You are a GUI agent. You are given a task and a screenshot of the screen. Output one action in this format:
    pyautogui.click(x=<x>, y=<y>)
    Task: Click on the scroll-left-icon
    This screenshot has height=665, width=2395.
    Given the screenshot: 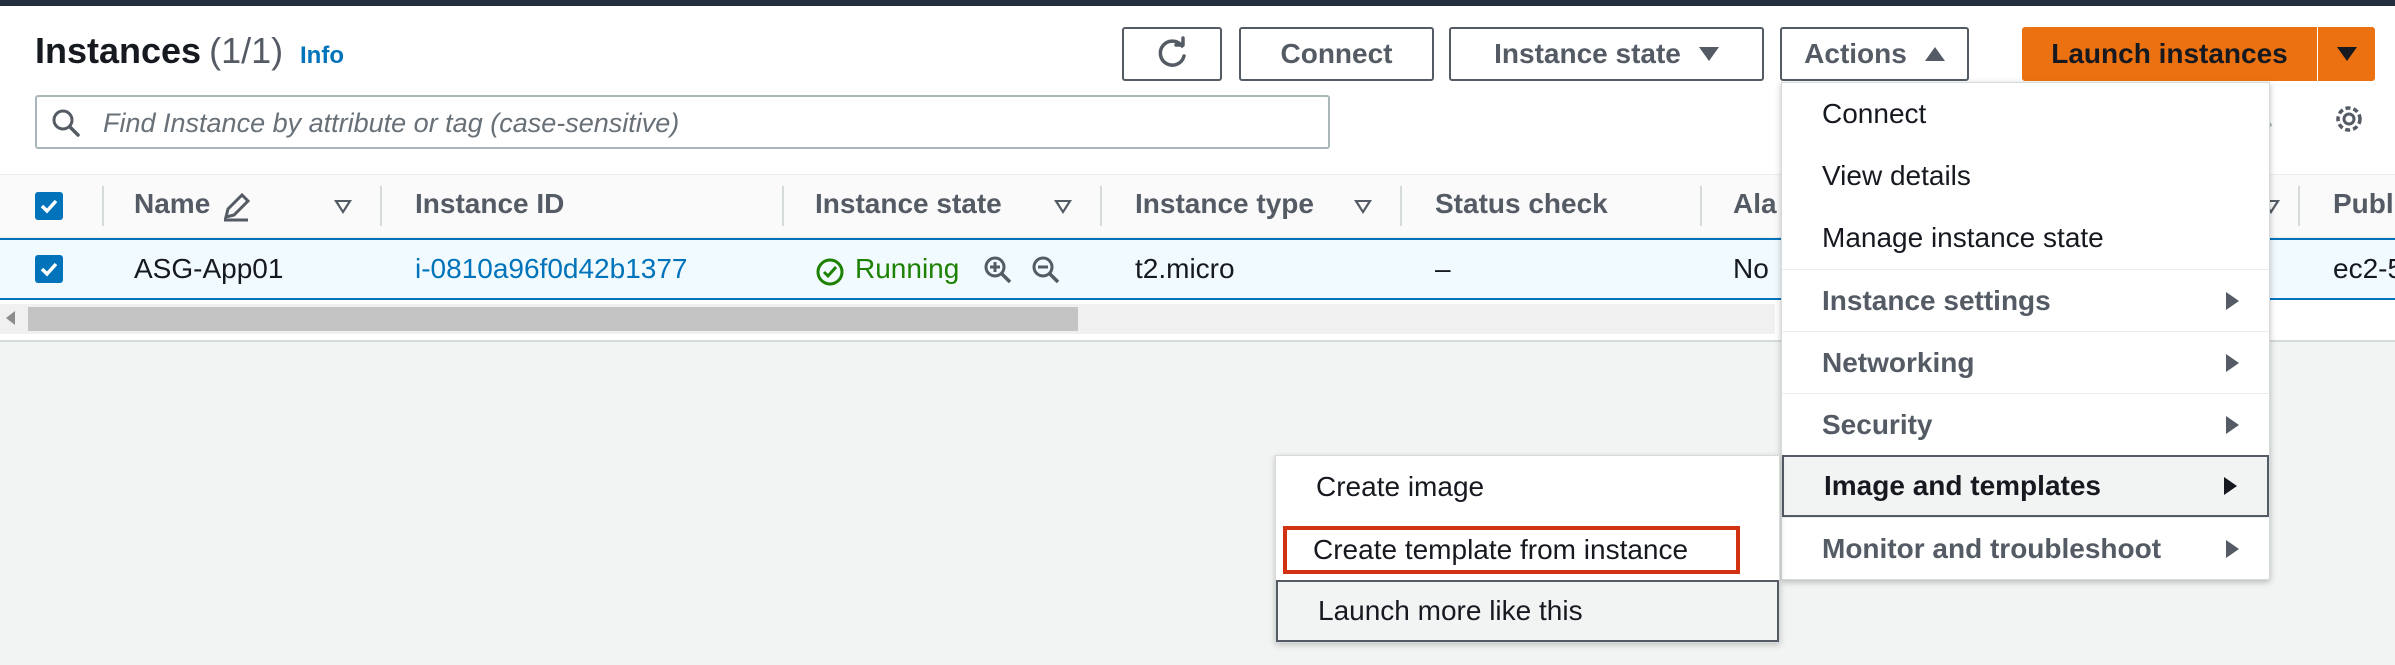 What is the action you would take?
    pyautogui.click(x=10, y=318)
    